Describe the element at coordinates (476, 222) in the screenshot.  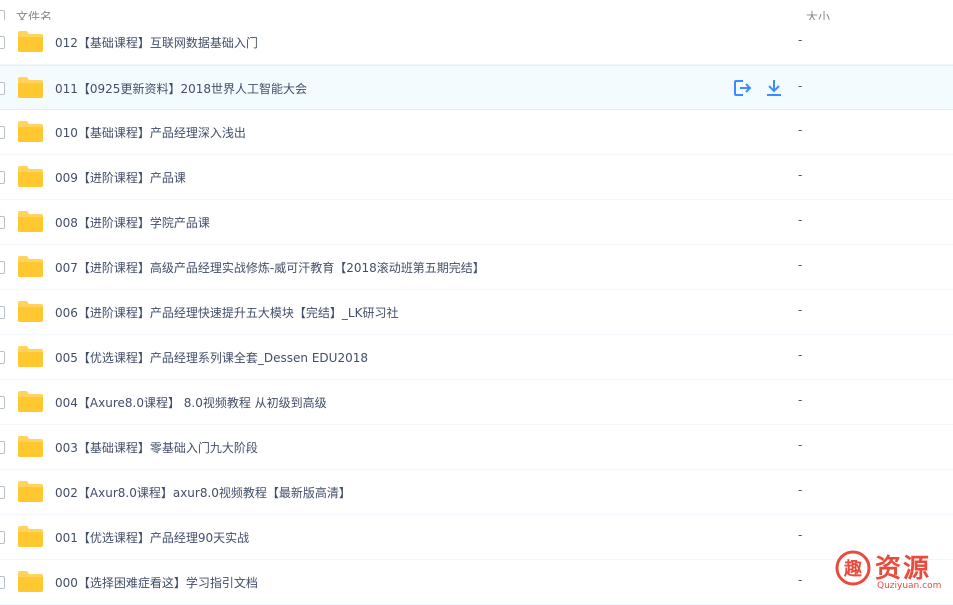
I see `file-row: 008【进阶课程】学院产品课 -` at that location.